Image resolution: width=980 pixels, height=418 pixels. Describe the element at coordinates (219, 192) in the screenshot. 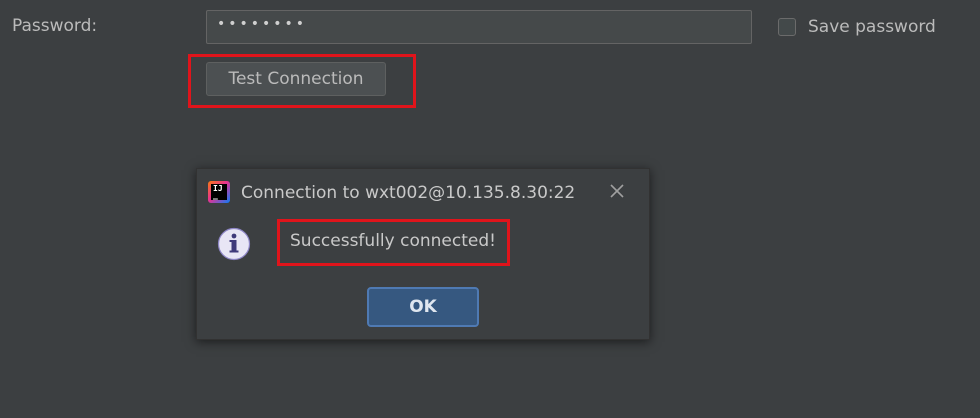

I see `intellij-idea-icon: IJ —` at that location.